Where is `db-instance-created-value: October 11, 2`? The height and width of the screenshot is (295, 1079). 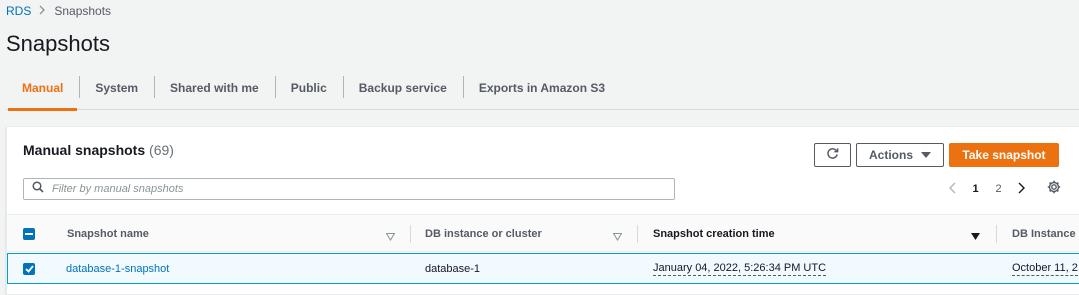
db-instance-created-value: October 11, 2 is located at coordinates (1045, 269).